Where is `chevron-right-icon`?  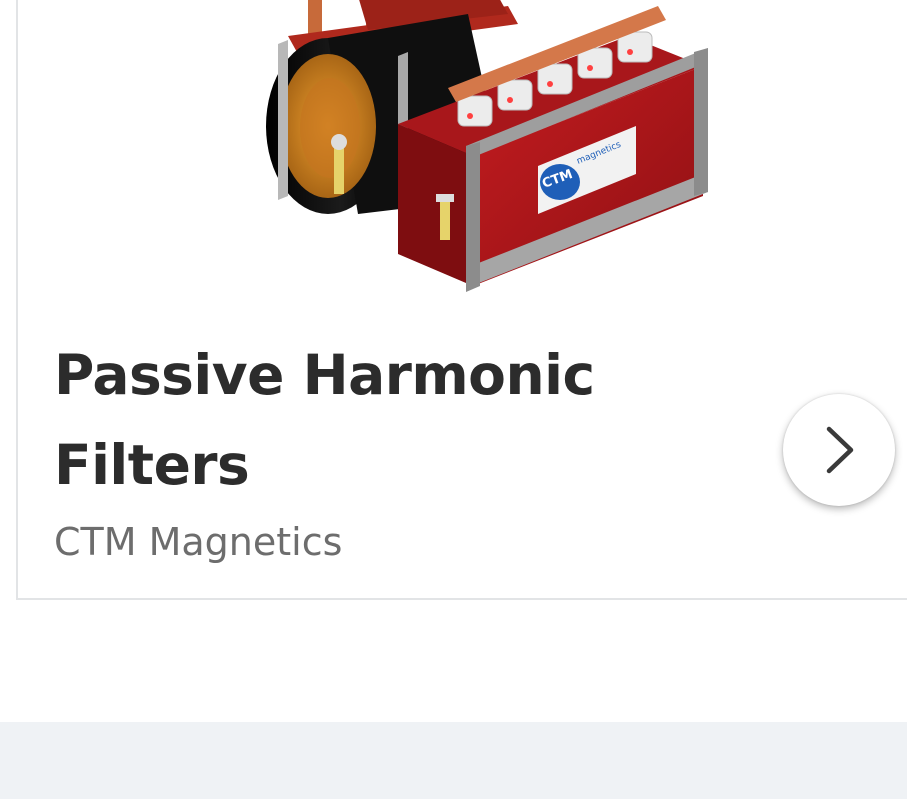
chevron-right-icon is located at coordinates (840, 450).